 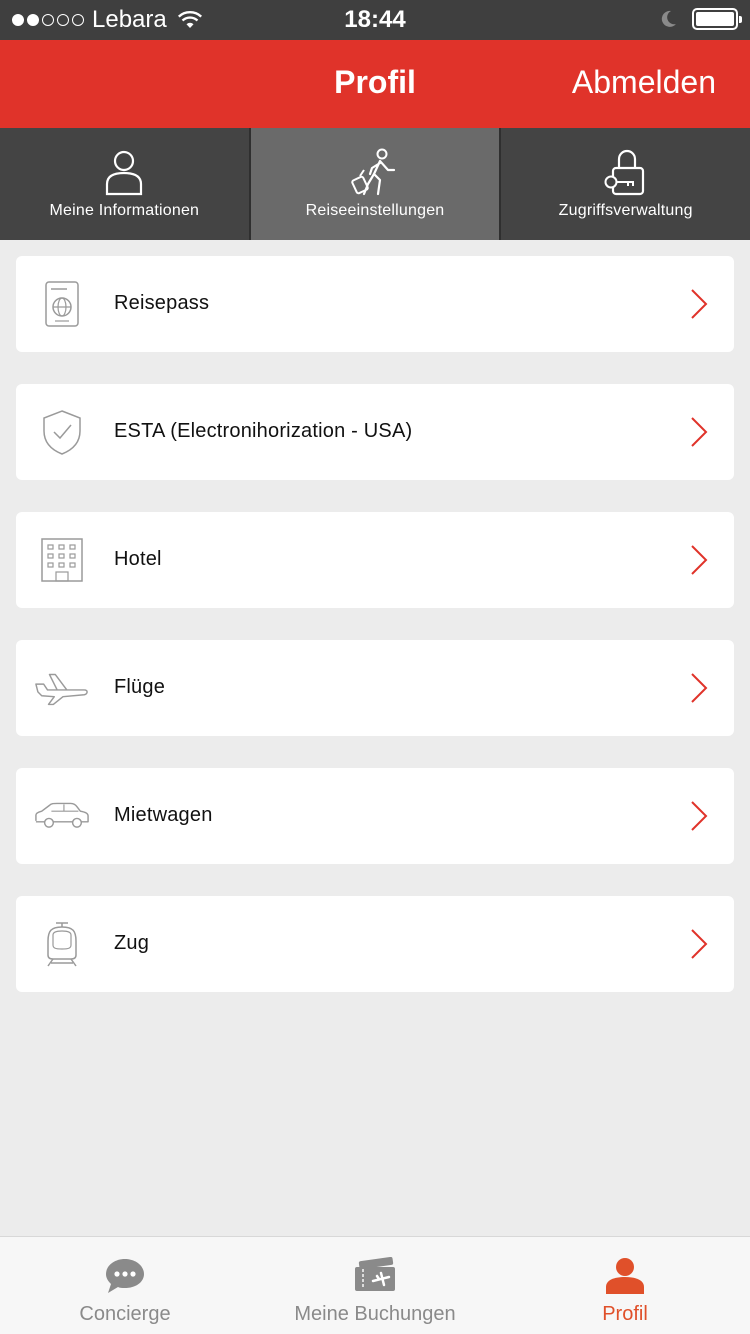 I want to click on list-item-esta: ESTA (Electronihorization - USA), so click(x=375, y=432).